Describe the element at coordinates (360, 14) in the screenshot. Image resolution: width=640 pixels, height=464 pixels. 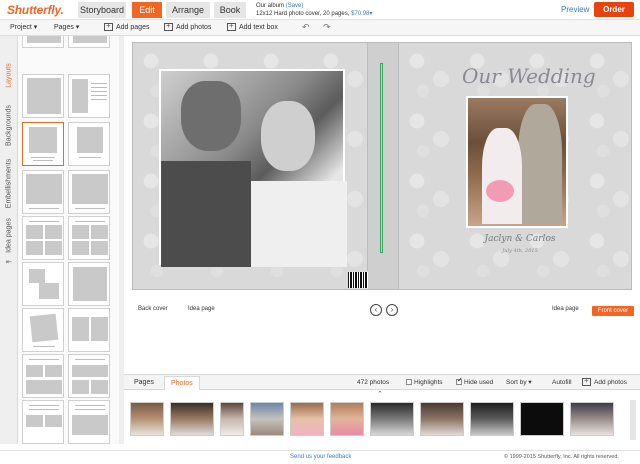
I see `album-price: $70.98` at that location.